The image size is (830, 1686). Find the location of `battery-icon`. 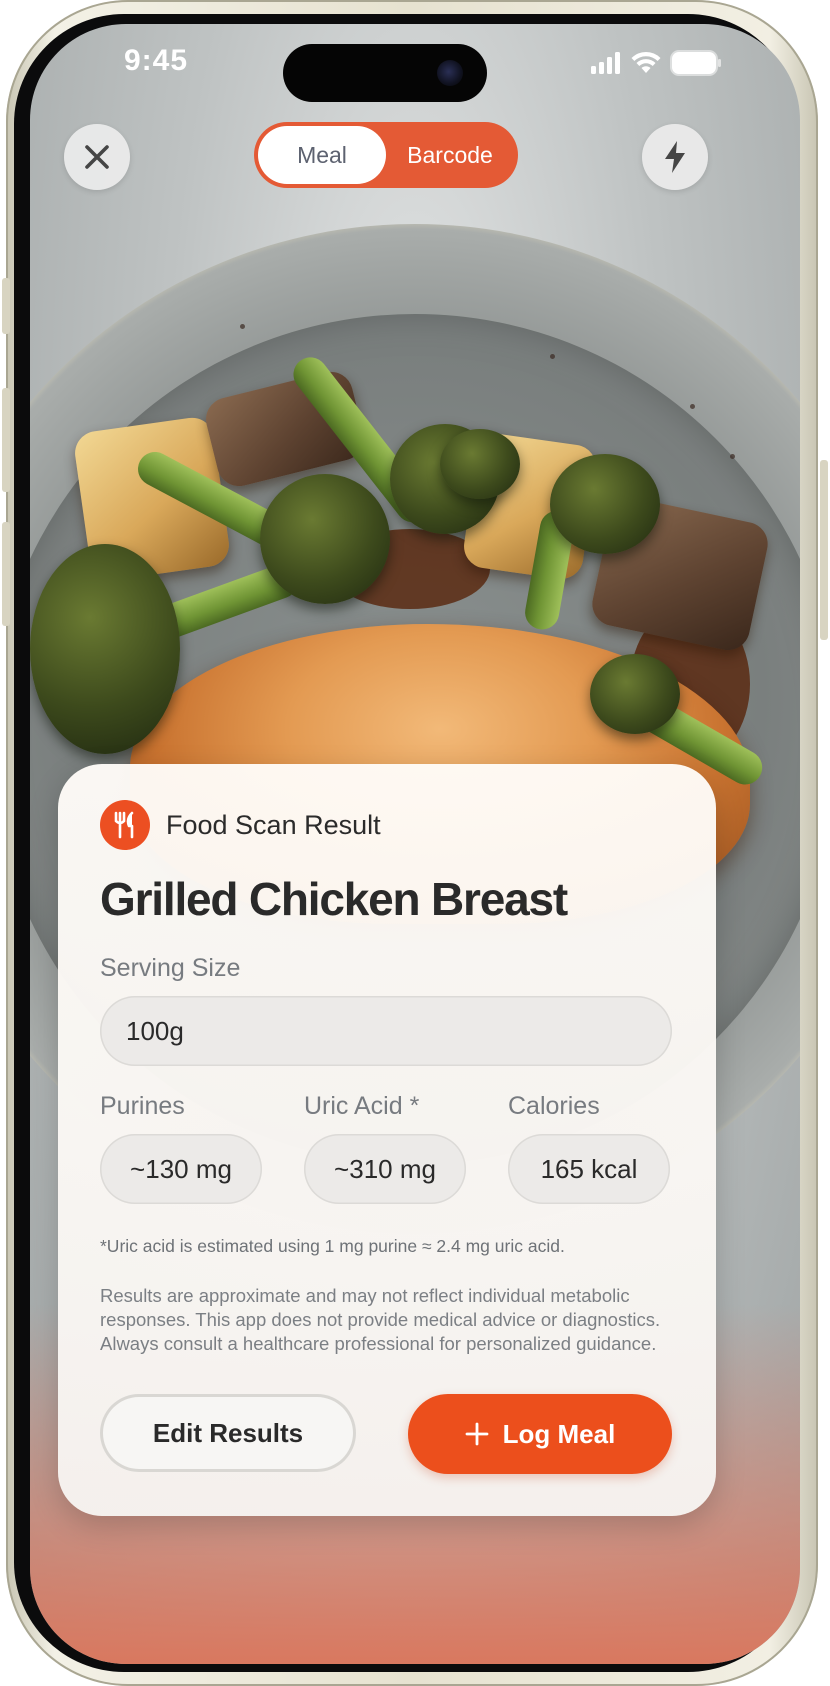

battery-icon is located at coordinates (696, 63).